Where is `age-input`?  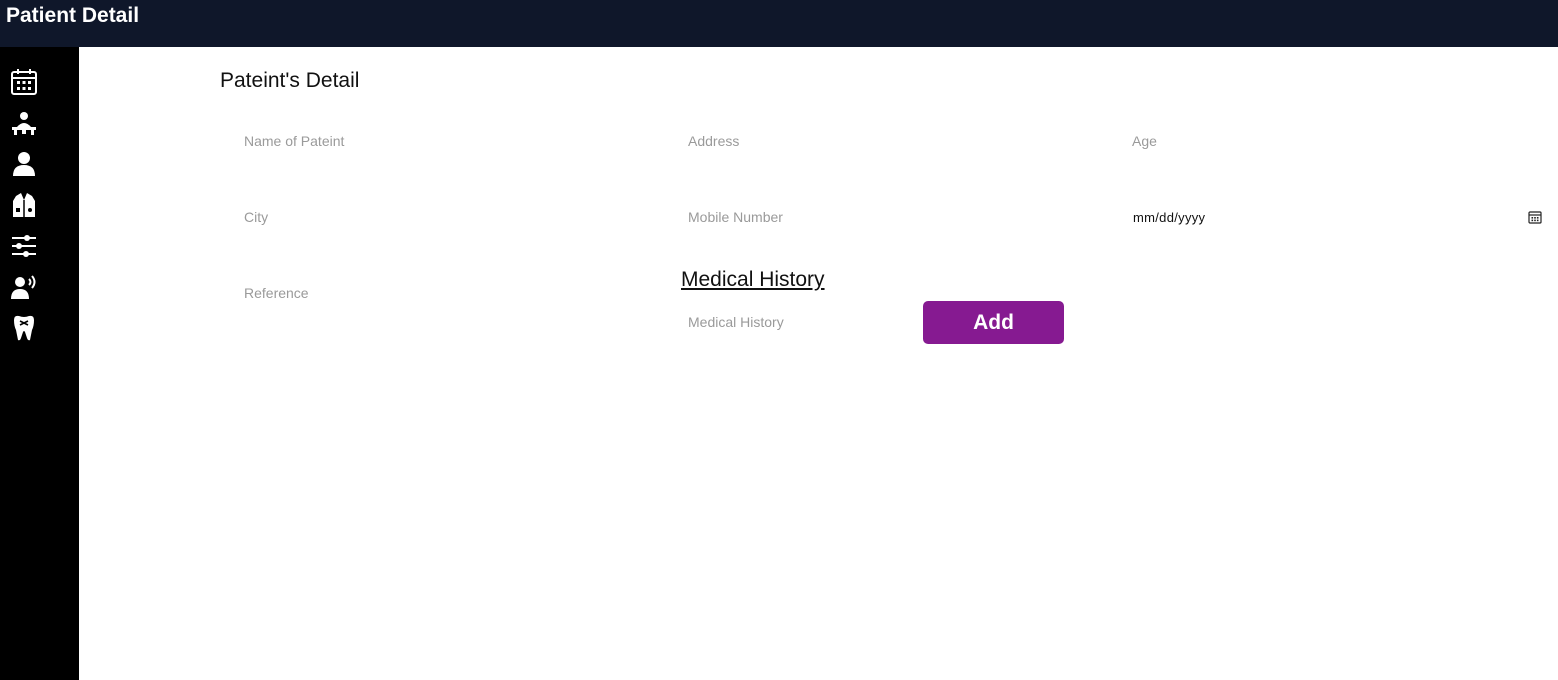 age-input is located at coordinates (1334, 141).